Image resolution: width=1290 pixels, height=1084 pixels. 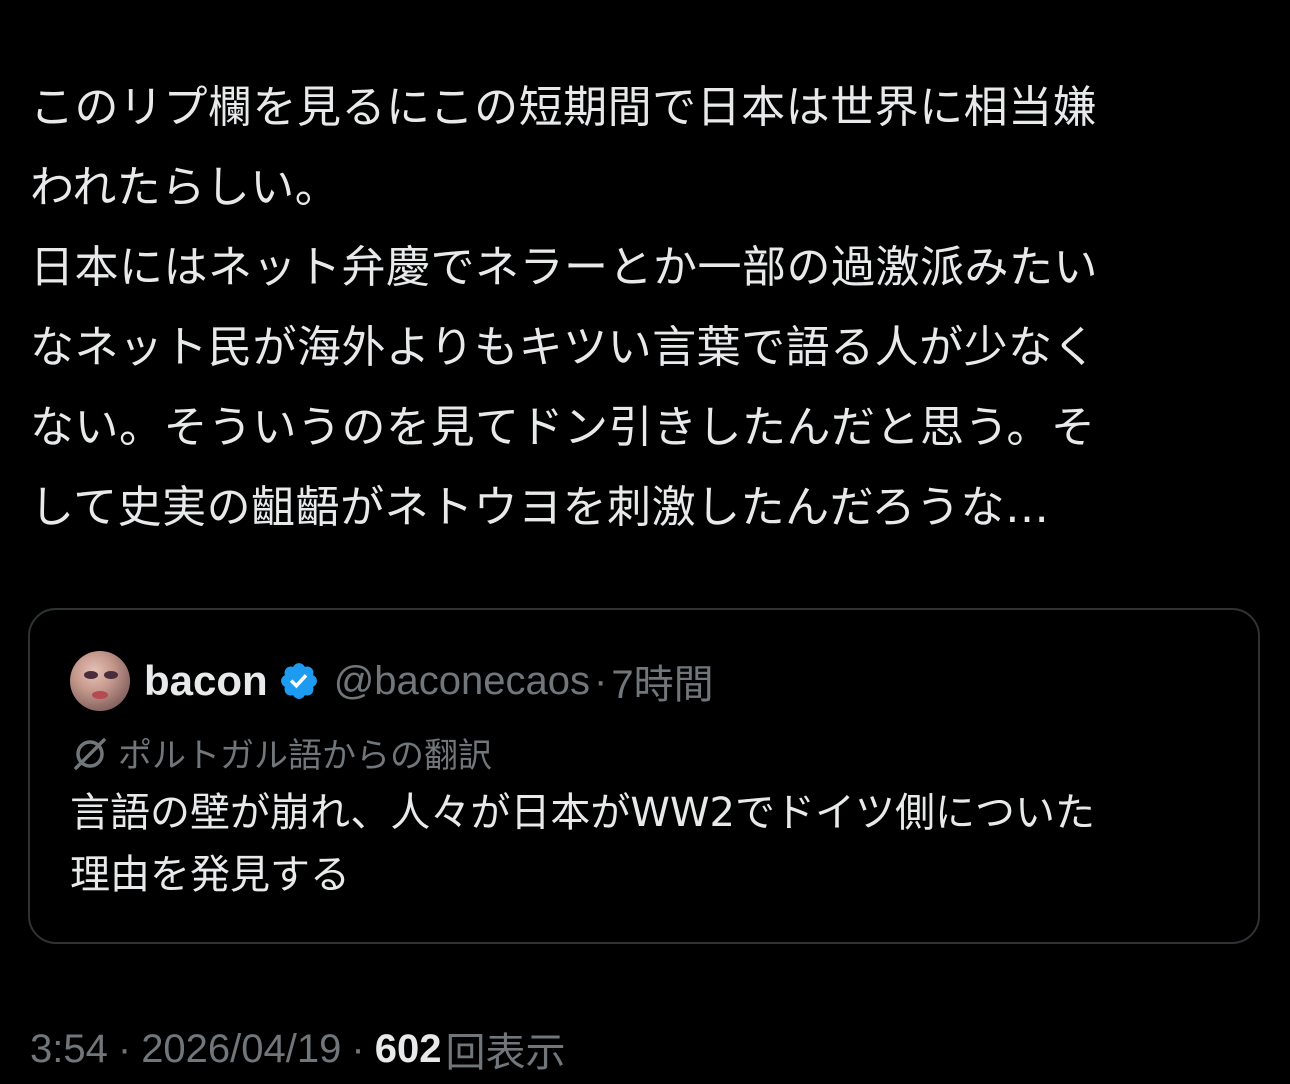 I want to click on quoted-tweet-text: 言語の壁が崩れ、人々が日本がWW2でドイツ側についた 理由を発見する, so click(x=650, y=844).